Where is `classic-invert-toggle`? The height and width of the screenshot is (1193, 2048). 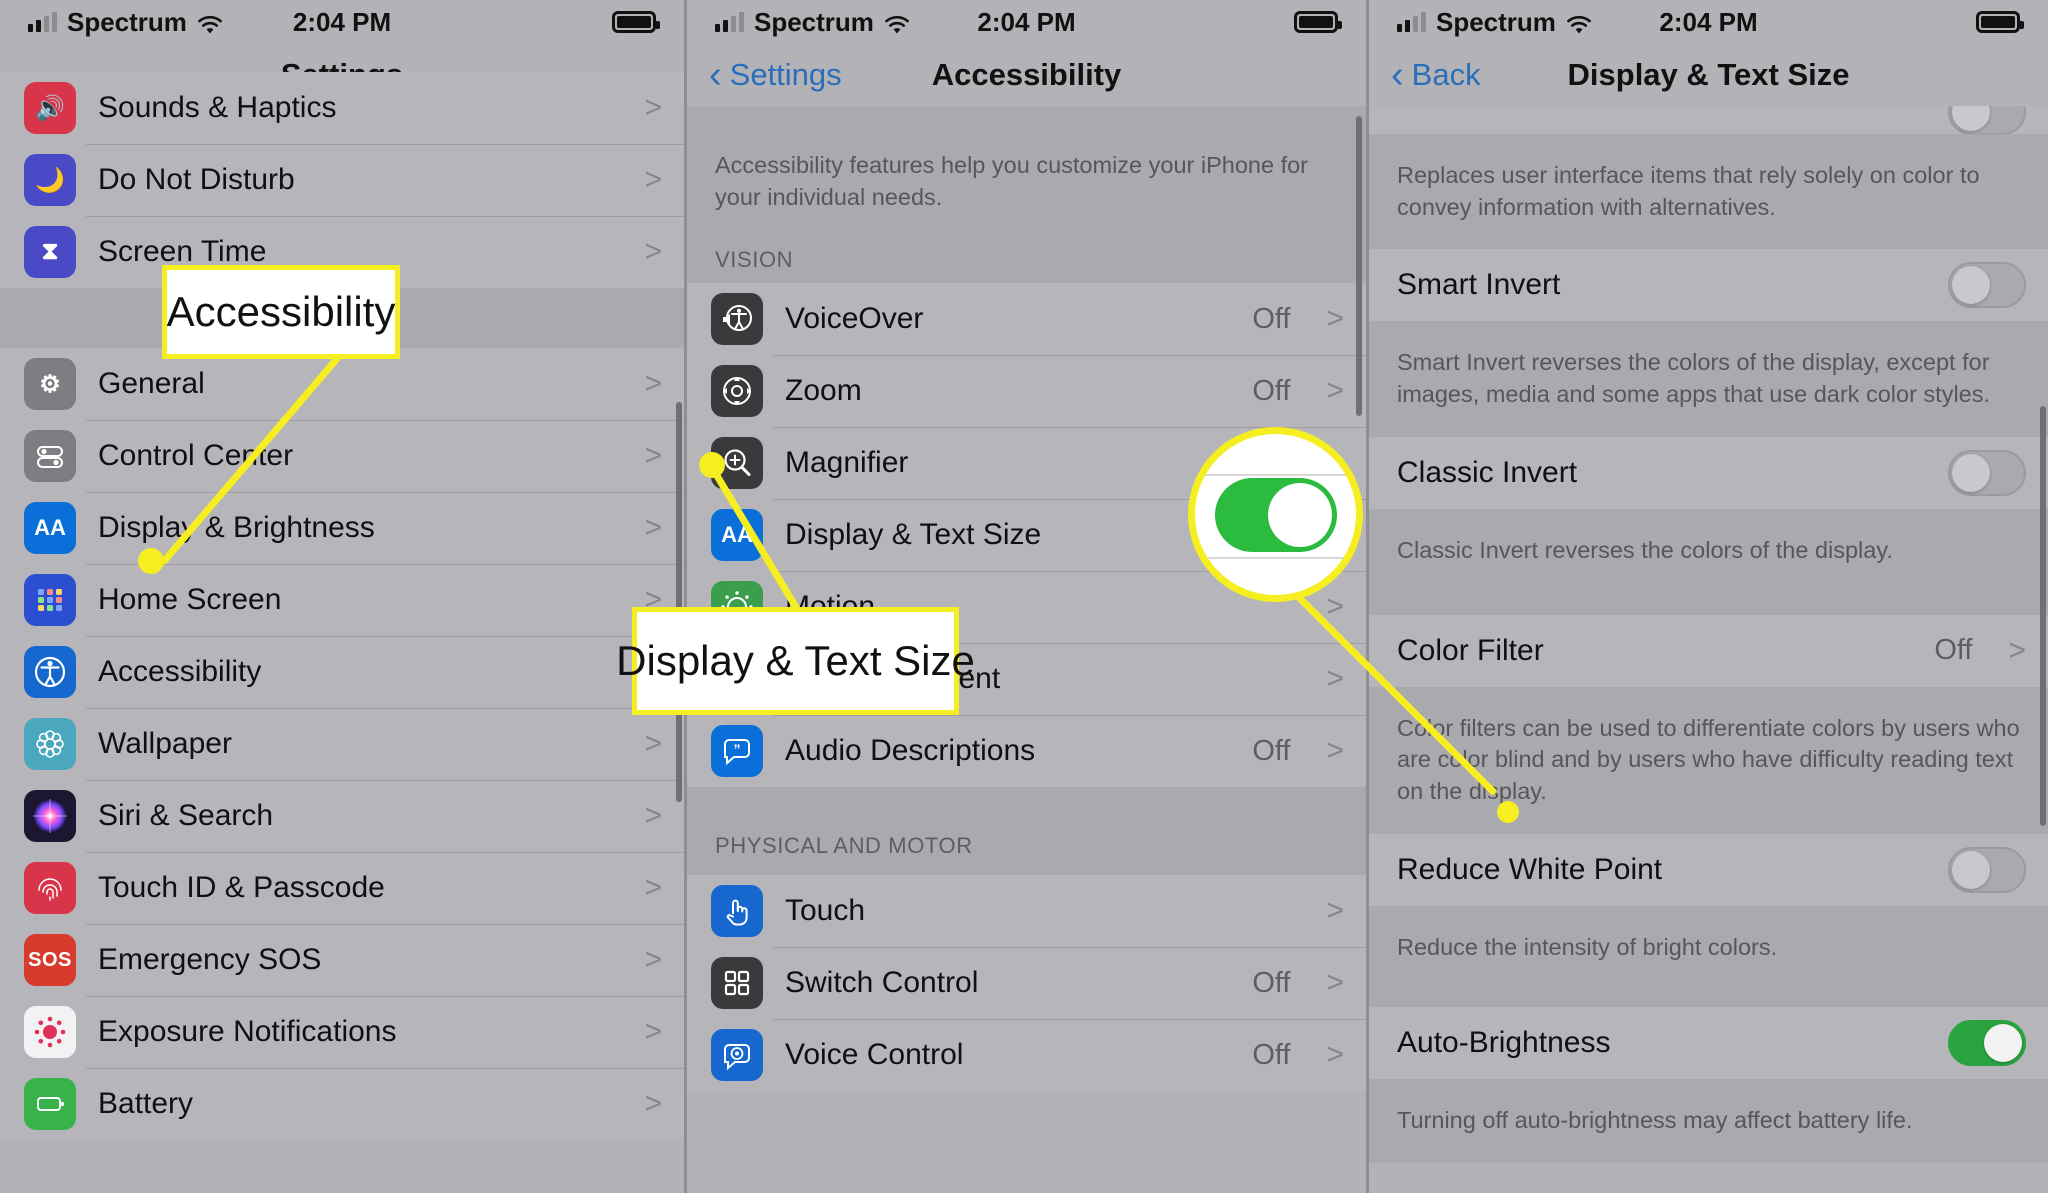 classic-invert-toggle is located at coordinates (1987, 472).